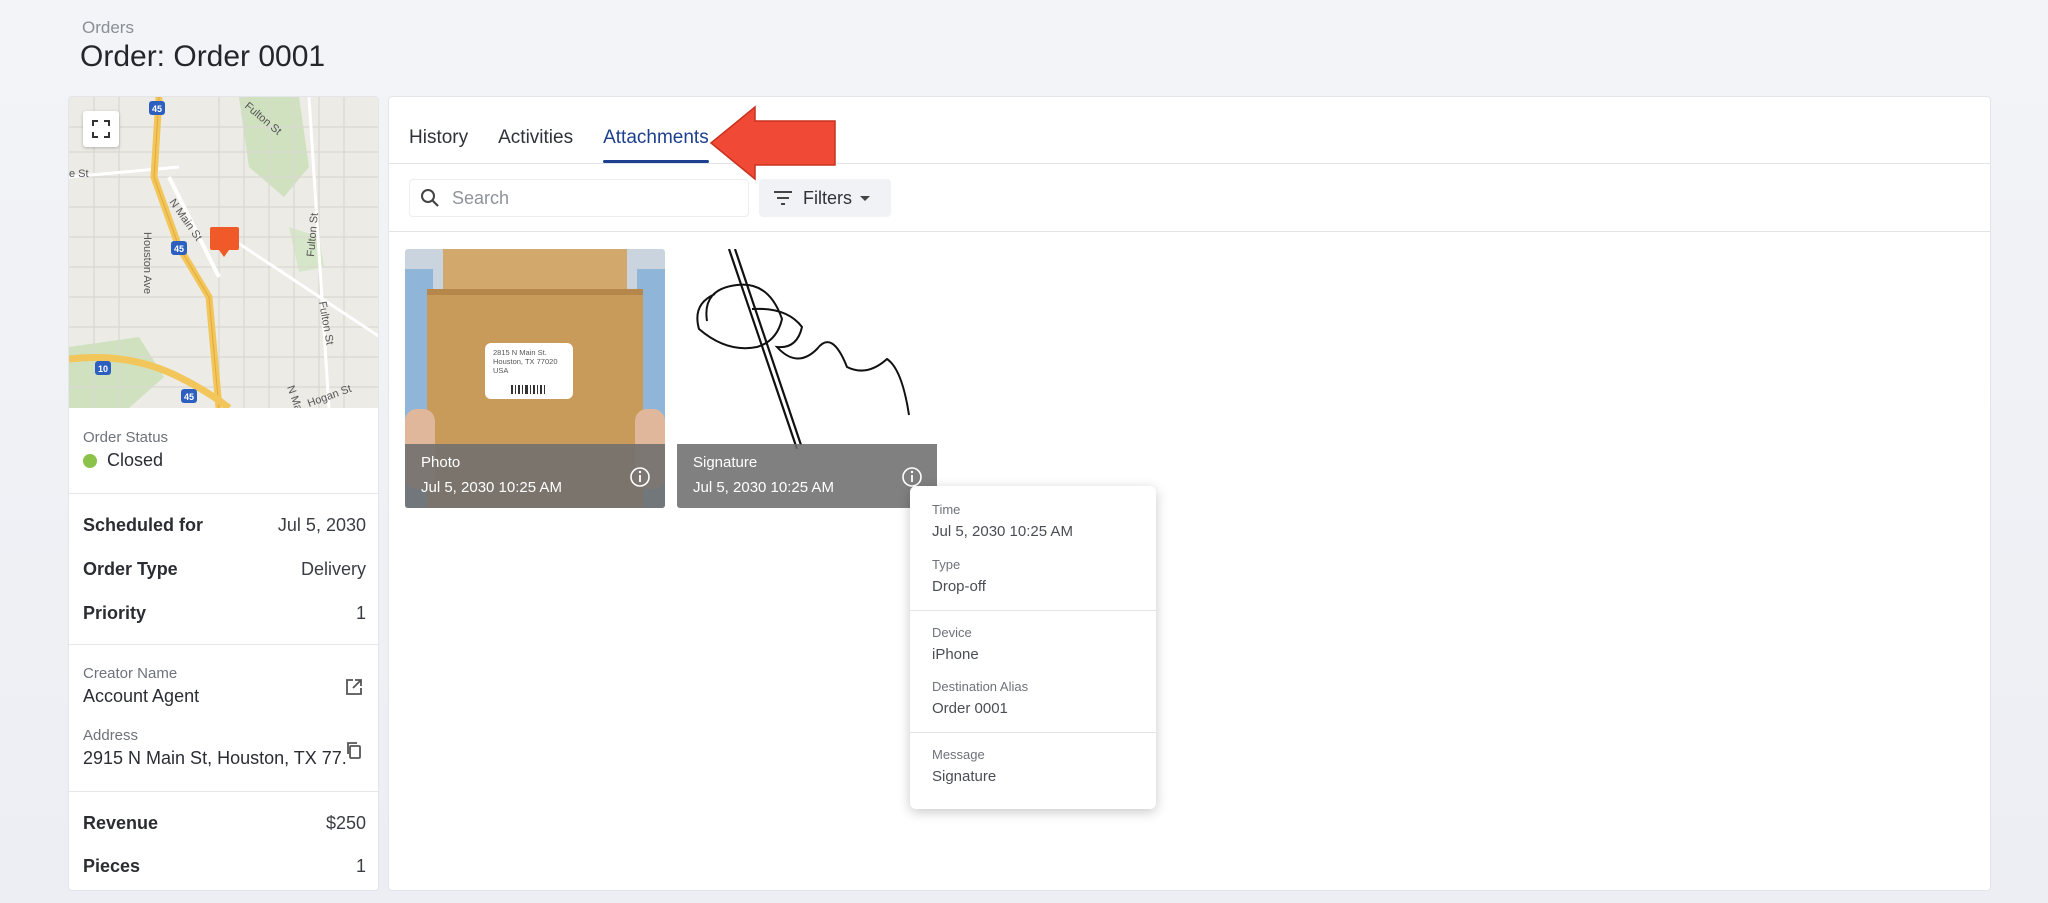  Describe the element at coordinates (360, 866) in the screenshot. I see `pieces-value: 1` at that location.